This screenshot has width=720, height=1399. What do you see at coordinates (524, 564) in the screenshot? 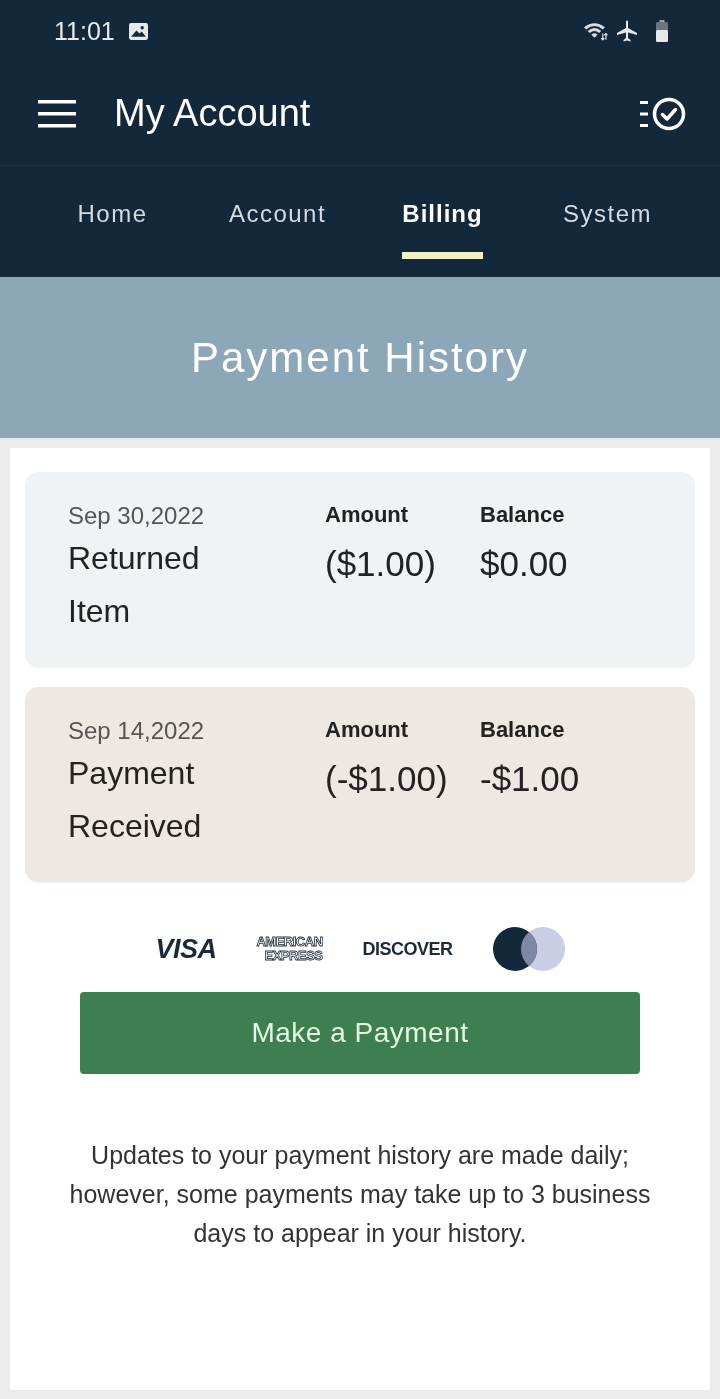
I see `balance-value: $0.00` at bounding box center [524, 564].